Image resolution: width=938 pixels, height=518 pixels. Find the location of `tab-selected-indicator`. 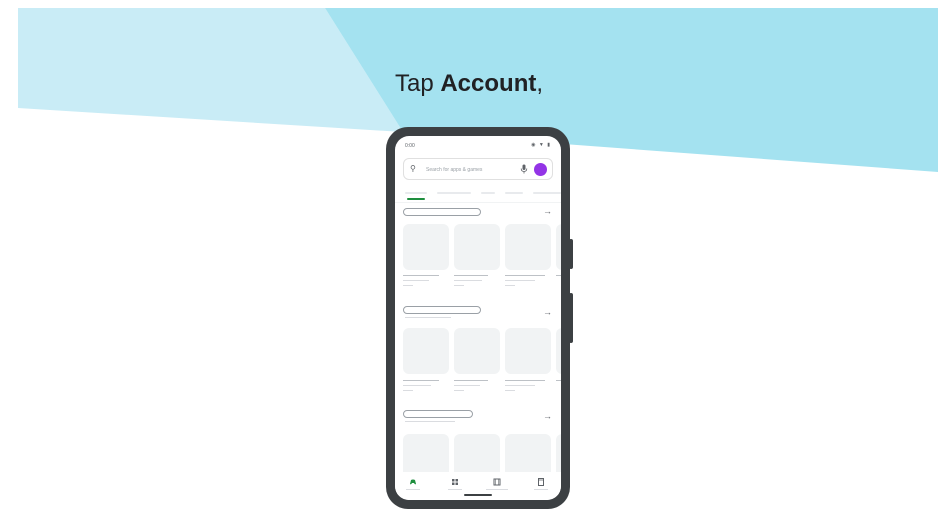

tab-selected-indicator is located at coordinates (416, 199).